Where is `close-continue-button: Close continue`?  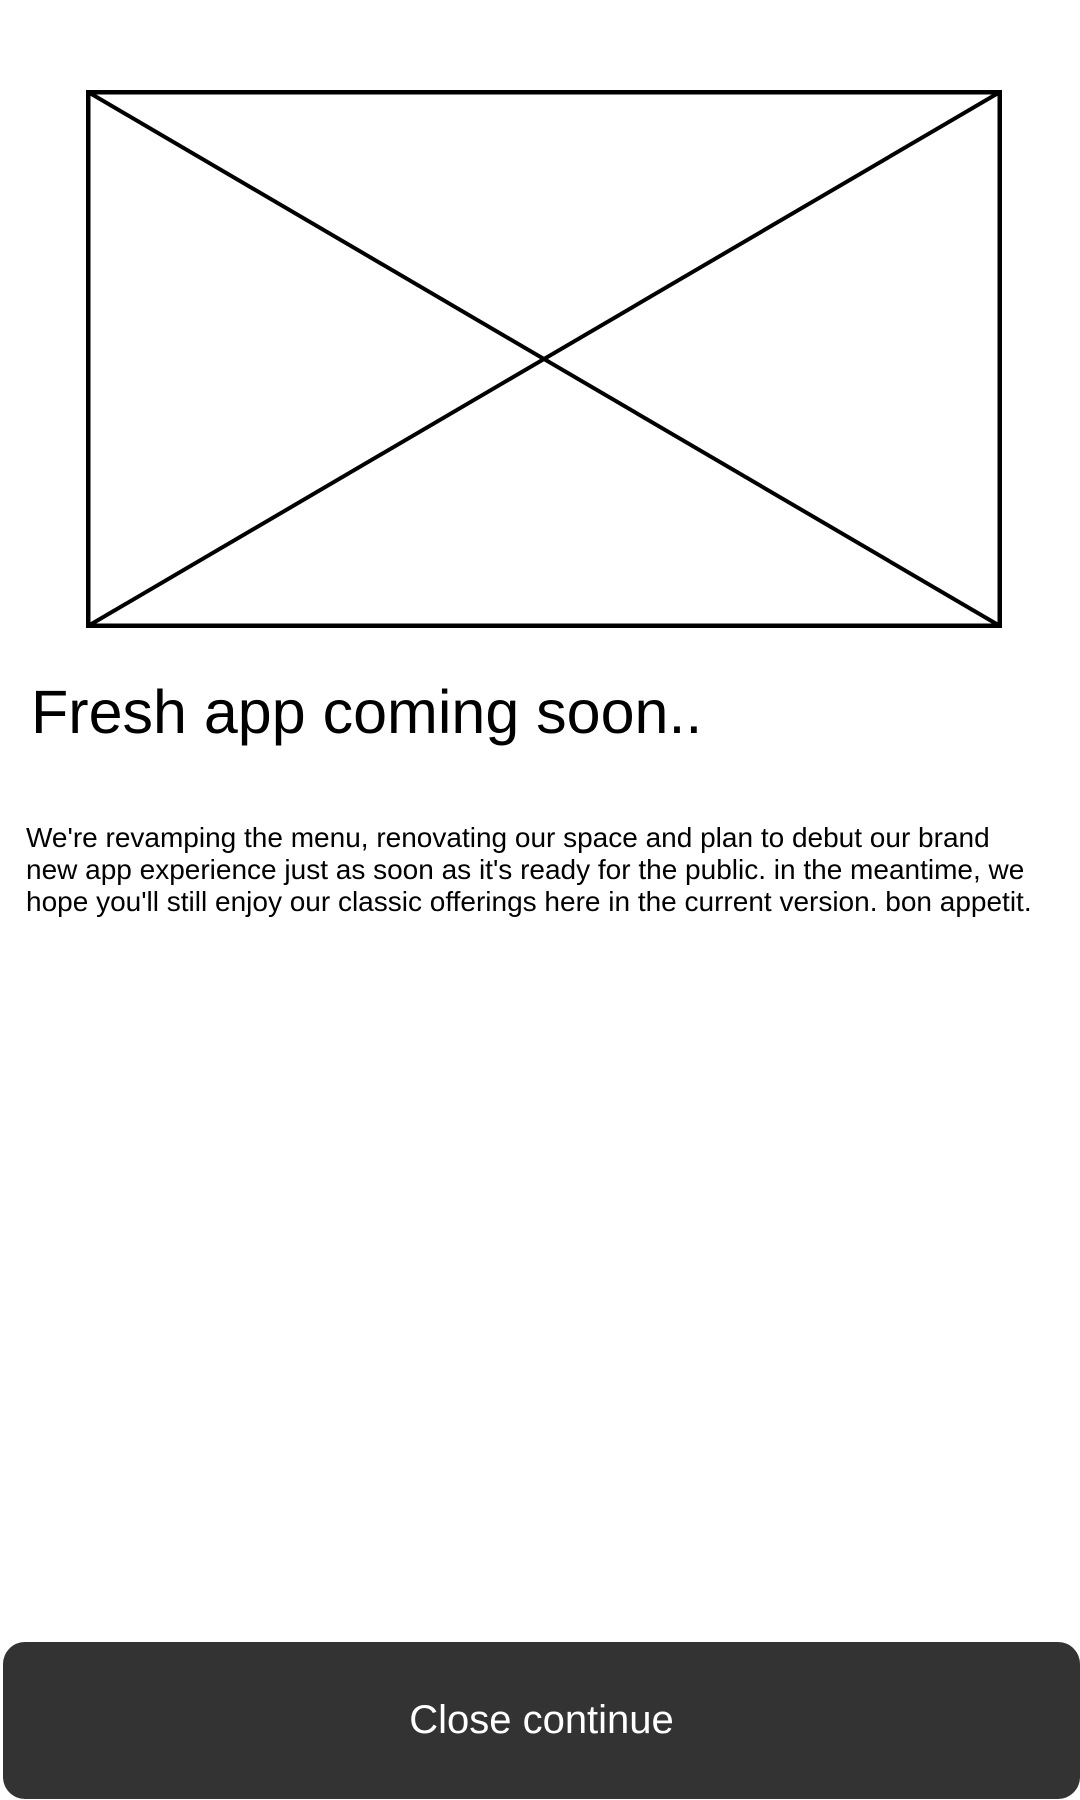
close-continue-button: Close continue is located at coordinates (541, 1720).